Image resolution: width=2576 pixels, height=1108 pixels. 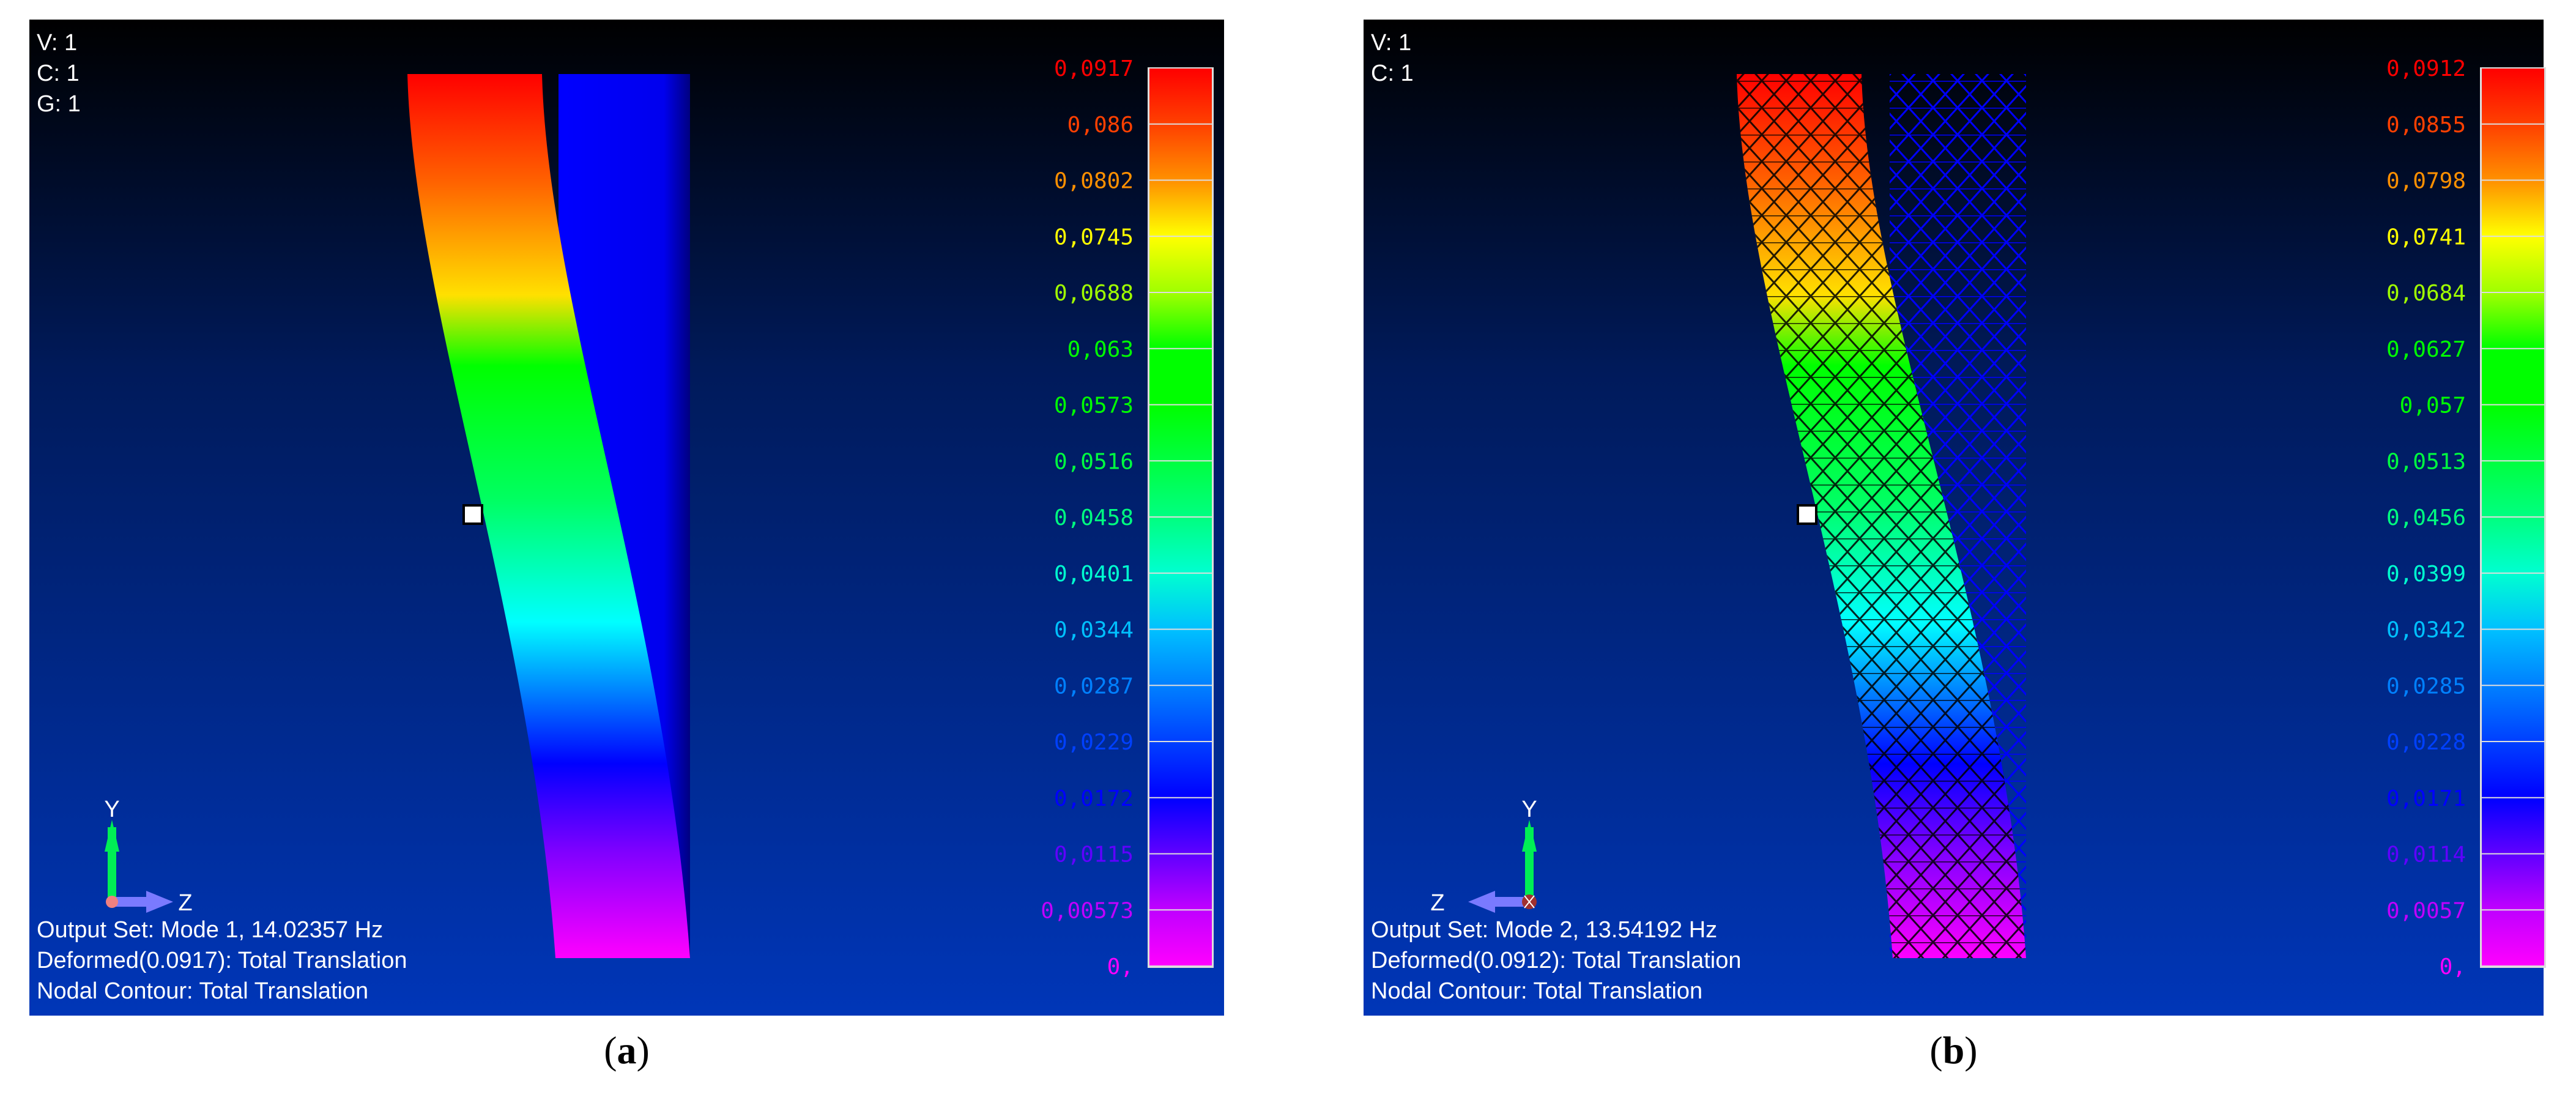 I want to click on panel-caption-b: (b), so click(x=1953, y=1050).